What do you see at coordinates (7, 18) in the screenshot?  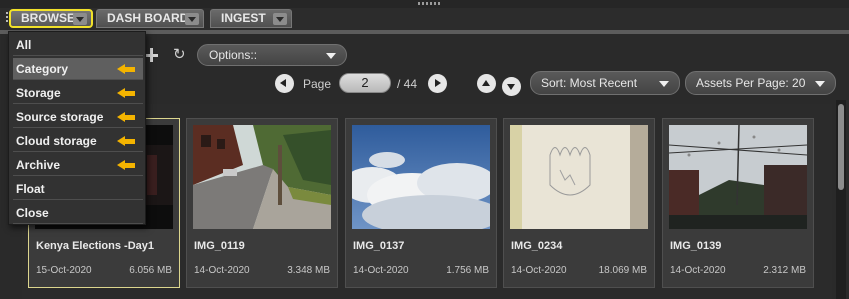 I see `drag-handle-icon` at bounding box center [7, 18].